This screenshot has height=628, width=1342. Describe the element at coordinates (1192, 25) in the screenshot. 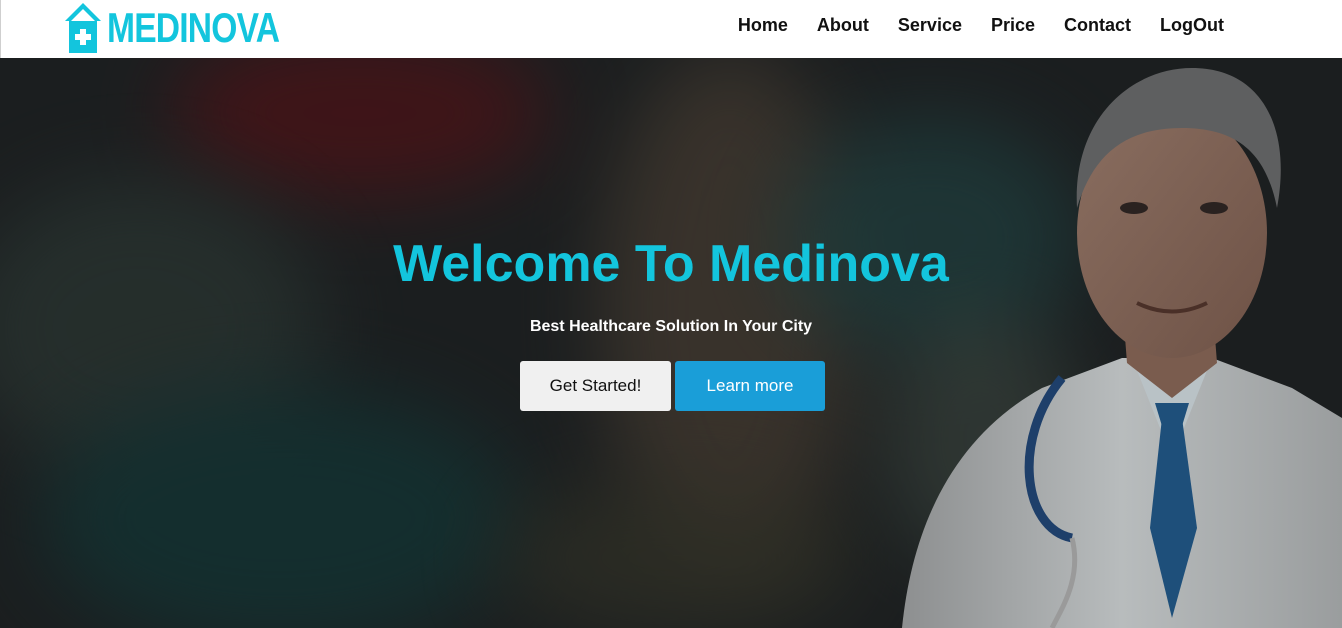

I see `nav-logout: LogOut` at that location.